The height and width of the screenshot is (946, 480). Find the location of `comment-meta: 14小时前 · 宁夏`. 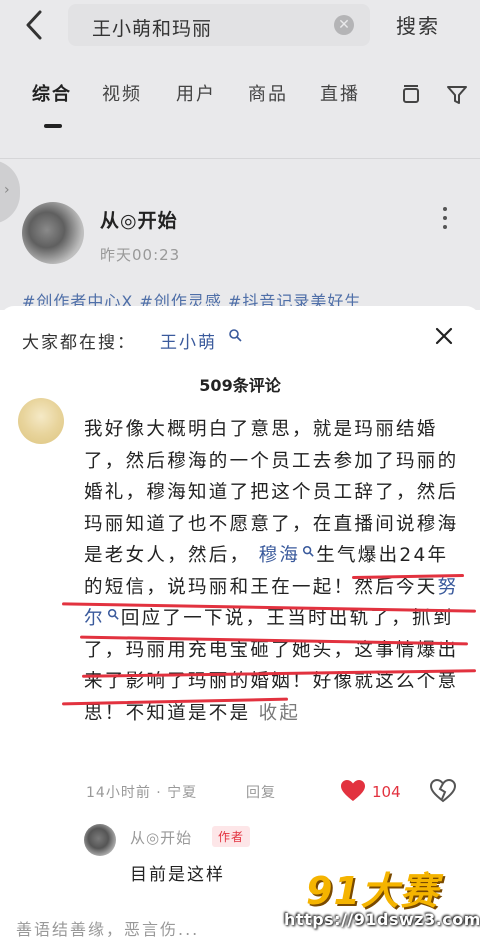

comment-meta: 14小时前 · 宁夏 is located at coordinates (142, 793).